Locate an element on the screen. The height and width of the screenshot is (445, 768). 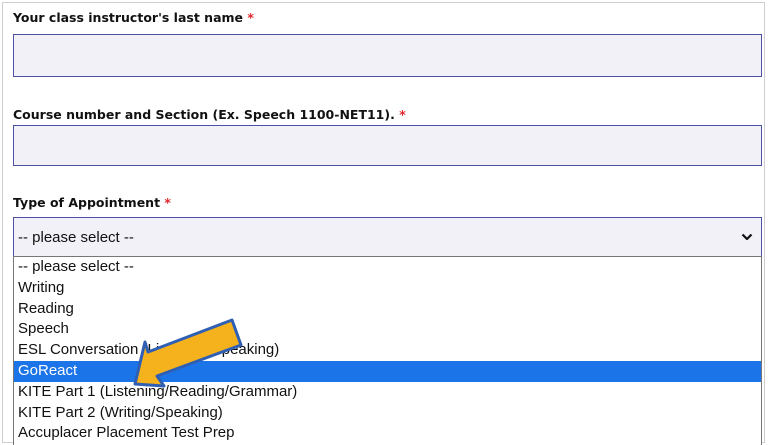
course-section-field is located at coordinates (387, 145).